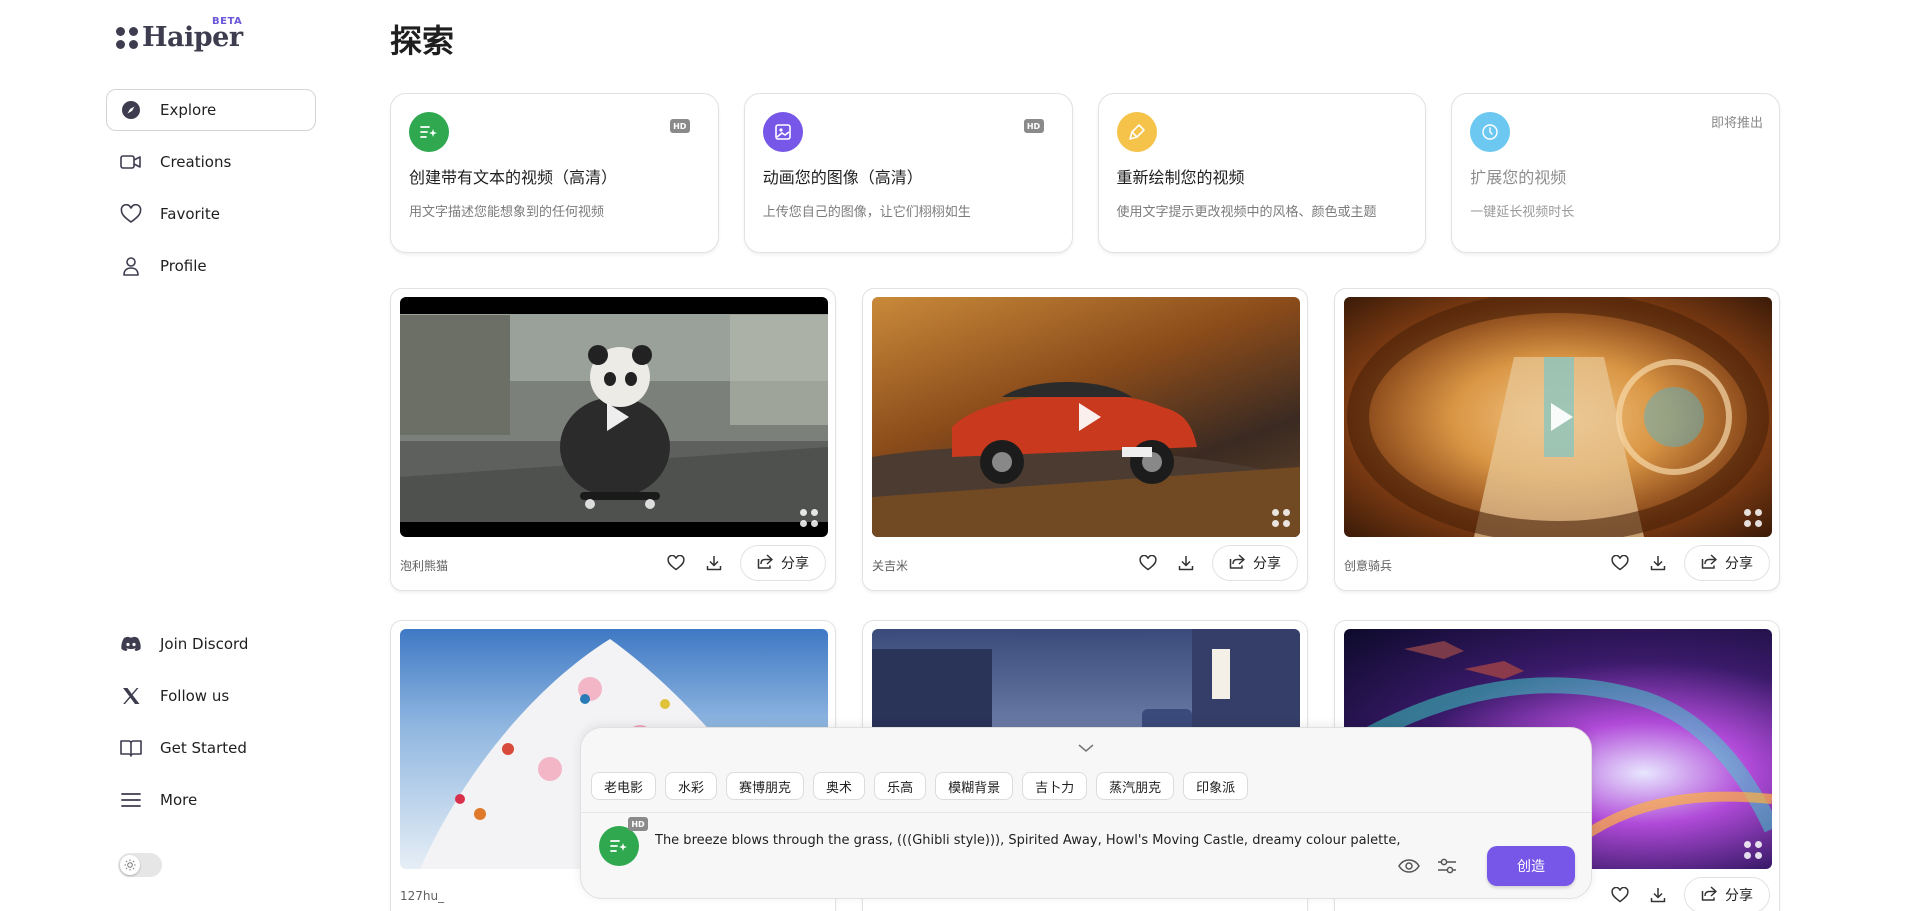 Image resolution: width=1920 pixels, height=911 pixels. What do you see at coordinates (866, 212) in the screenshot?
I see `feature-description: 上传您自己的图像，让它们栩栩如生` at bounding box center [866, 212].